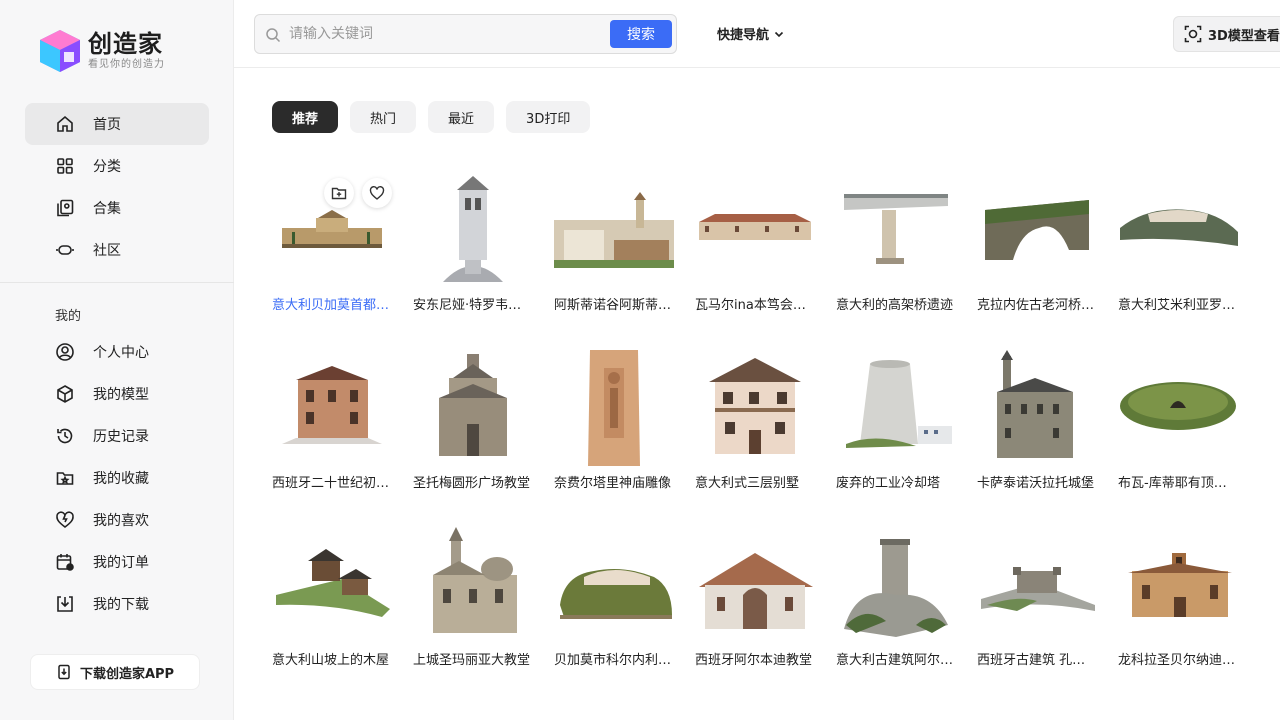 The height and width of the screenshot is (720, 1280). I want to click on nav-item-favorites: 我的收藏, so click(117, 478).